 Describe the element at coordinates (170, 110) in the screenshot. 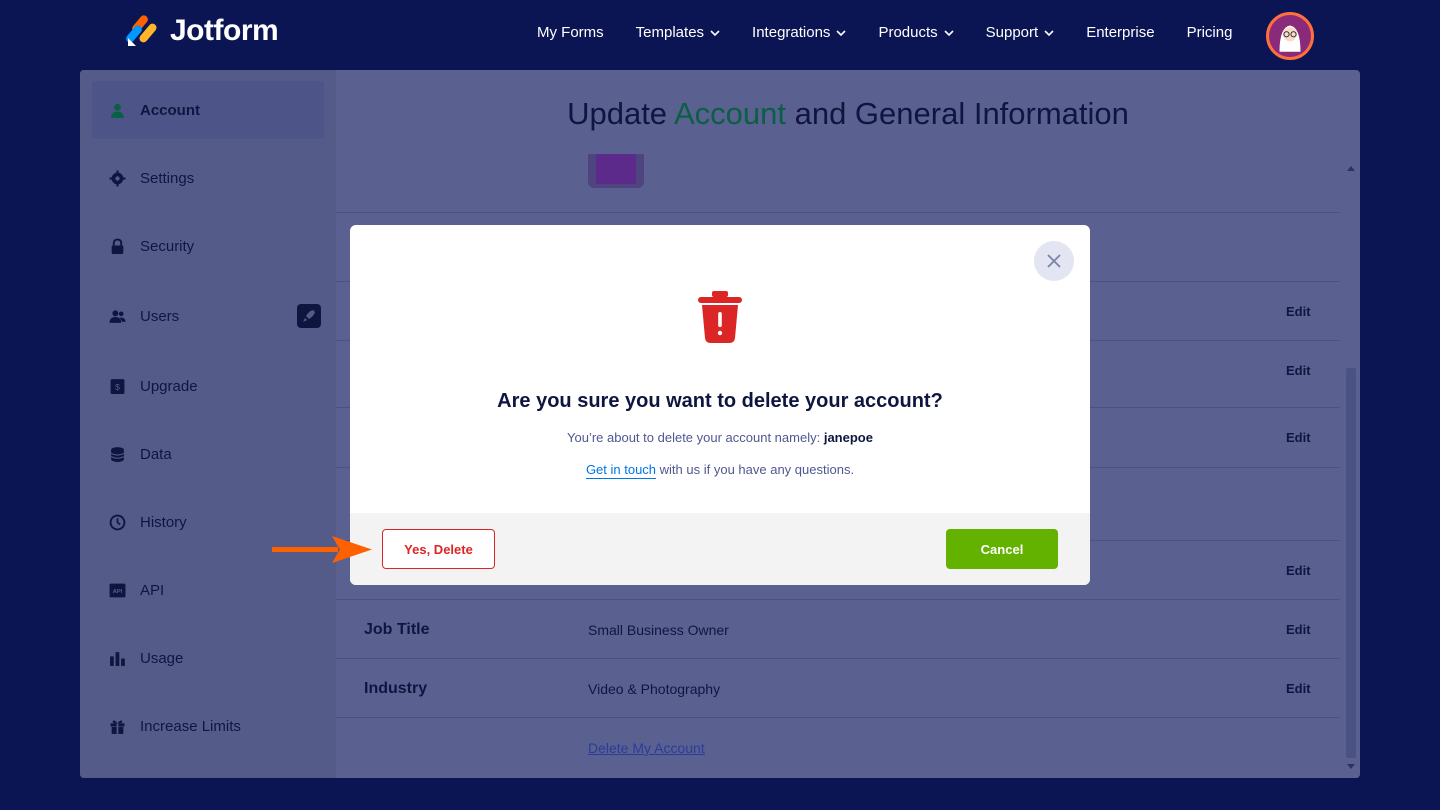

I see `sidebar-item-label: Account` at that location.